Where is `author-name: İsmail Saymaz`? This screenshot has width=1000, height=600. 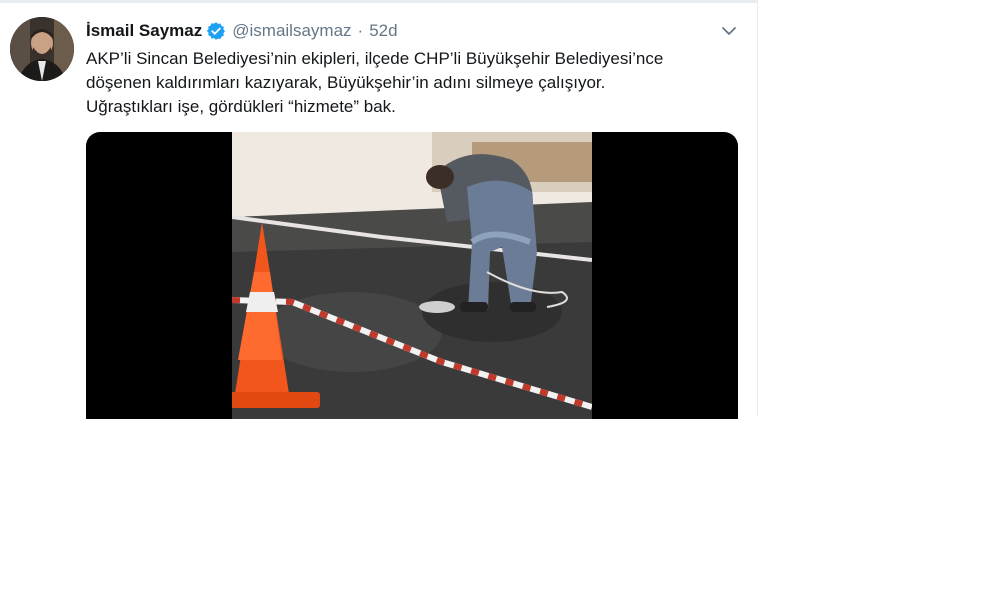
author-name: İsmail Saymaz is located at coordinates (144, 31).